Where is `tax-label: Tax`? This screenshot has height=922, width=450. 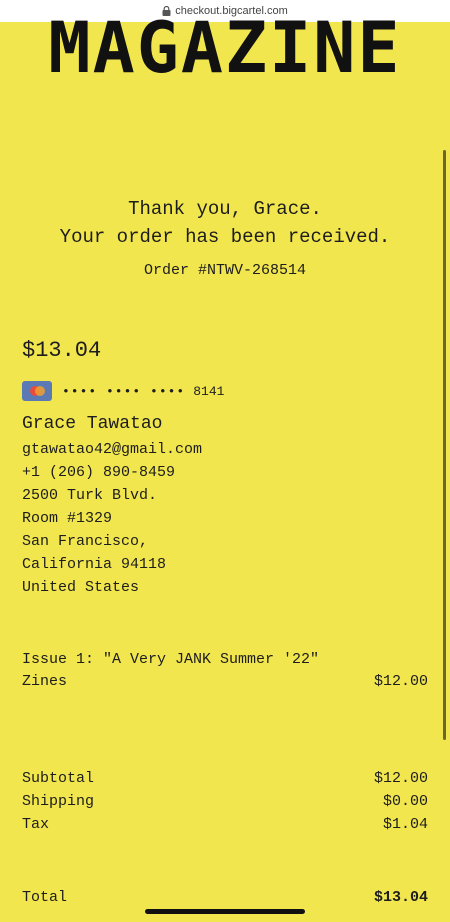
tax-label: Tax is located at coordinates (36, 824).